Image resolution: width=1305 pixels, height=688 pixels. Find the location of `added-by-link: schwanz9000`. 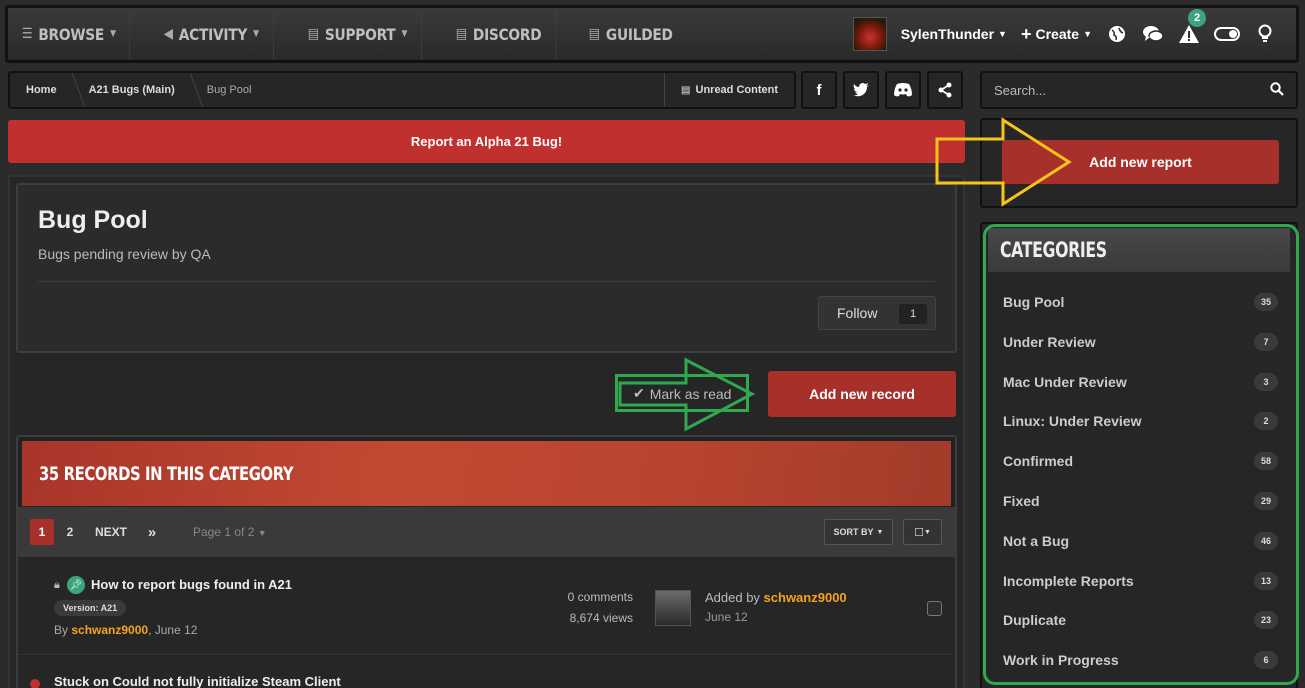

added-by-link: schwanz9000 is located at coordinates (805, 597).